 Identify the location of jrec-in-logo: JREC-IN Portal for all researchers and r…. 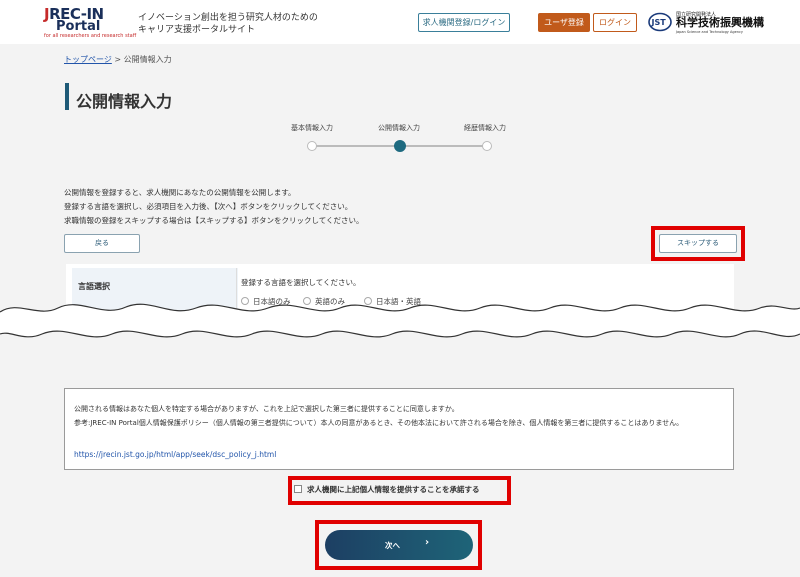
(90, 23).